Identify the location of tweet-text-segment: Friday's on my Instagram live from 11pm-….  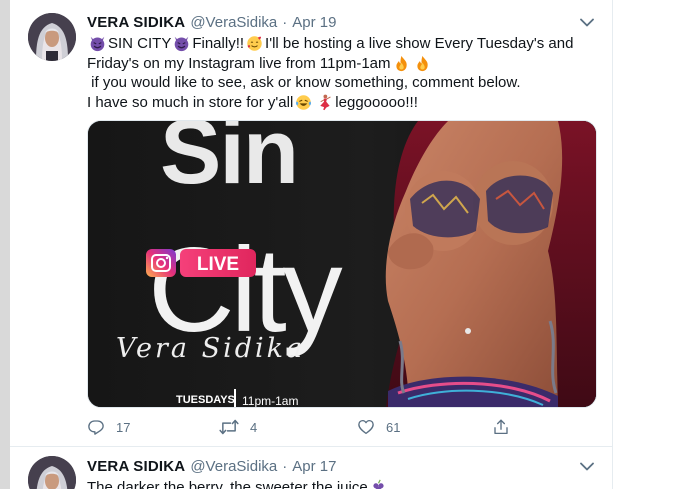
(239, 63).